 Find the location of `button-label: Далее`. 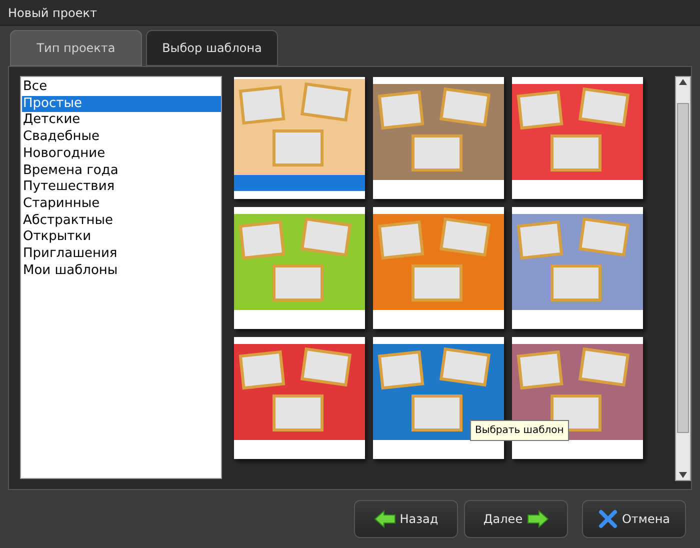

button-label: Далее is located at coordinates (503, 519).